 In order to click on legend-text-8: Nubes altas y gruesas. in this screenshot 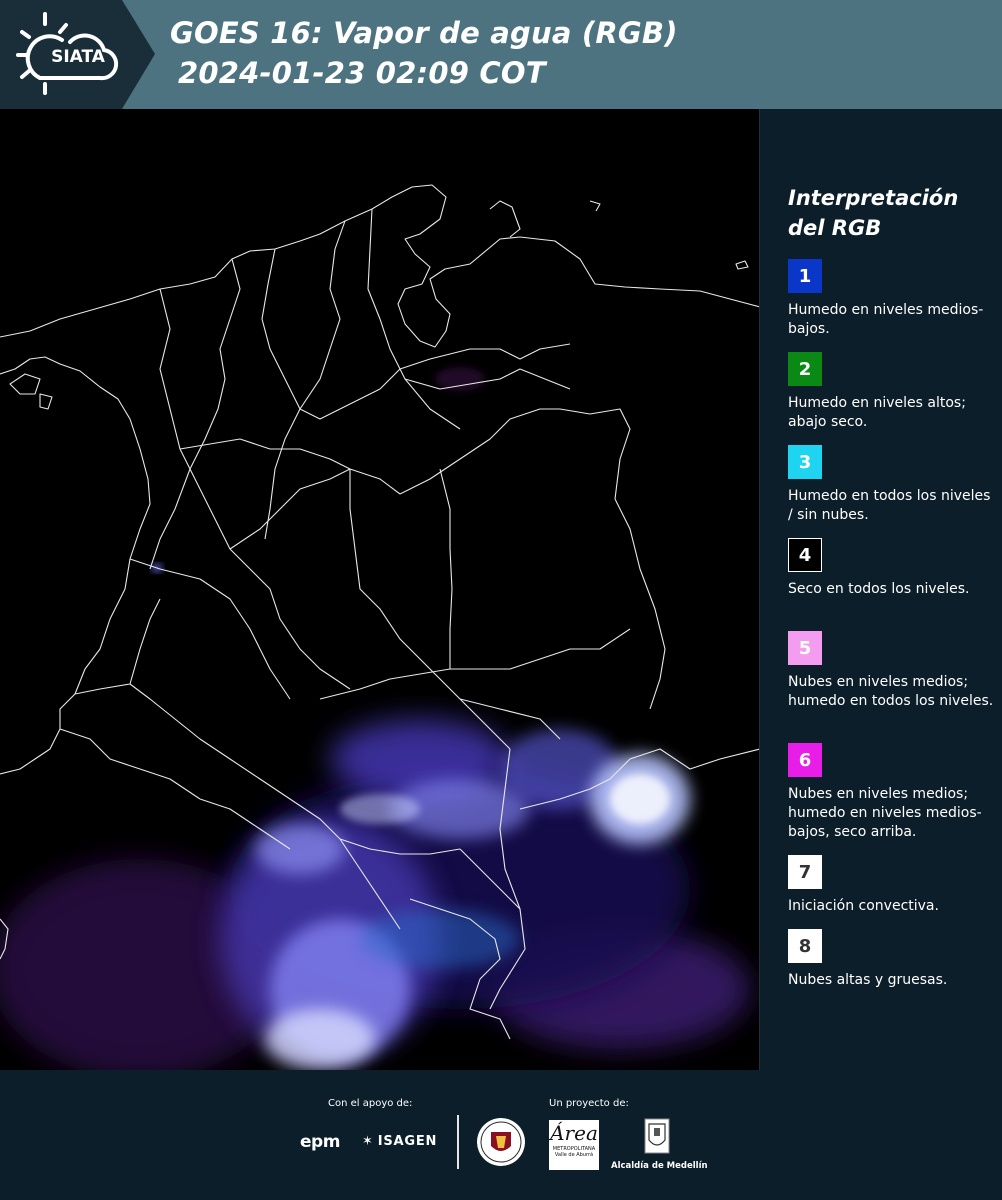, I will do `click(868, 980)`.